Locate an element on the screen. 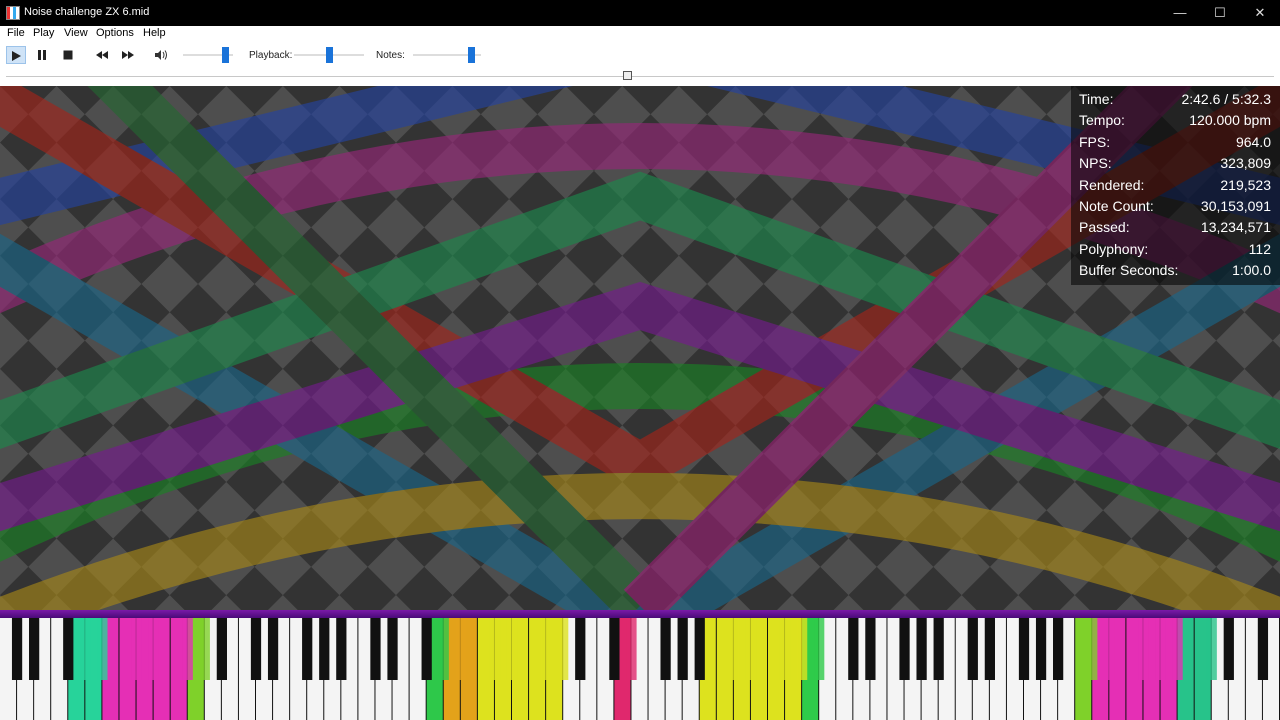 The height and width of the screenshot is (720, 1280). minimize-button: — is located at coordinates (1180, 13).